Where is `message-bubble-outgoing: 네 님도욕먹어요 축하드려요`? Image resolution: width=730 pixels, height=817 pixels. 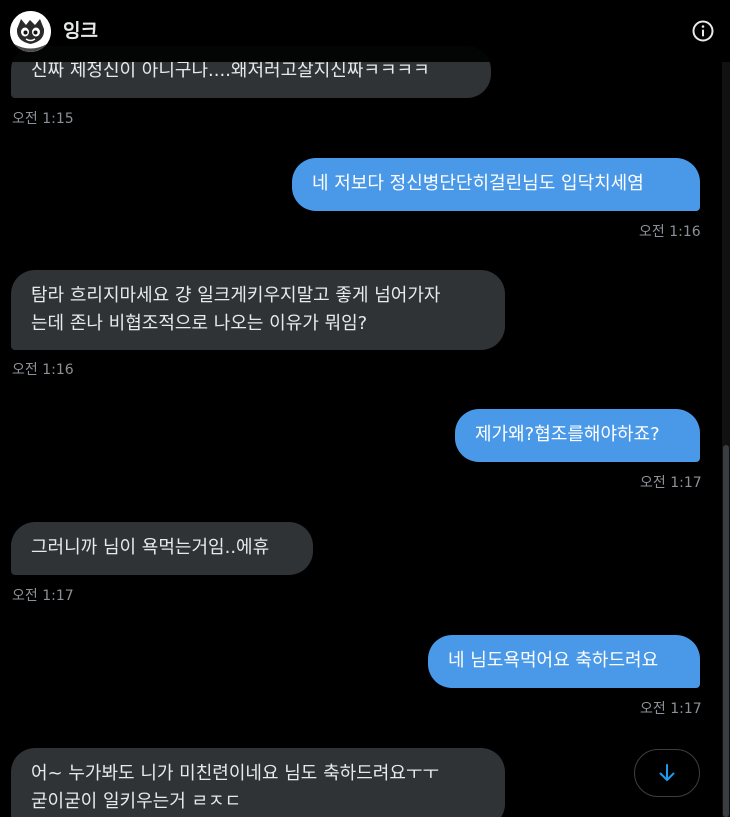 message-bubble-outgoing: 네 님도욕먹어요 축하드려요 is located at coordinates (564, 661).